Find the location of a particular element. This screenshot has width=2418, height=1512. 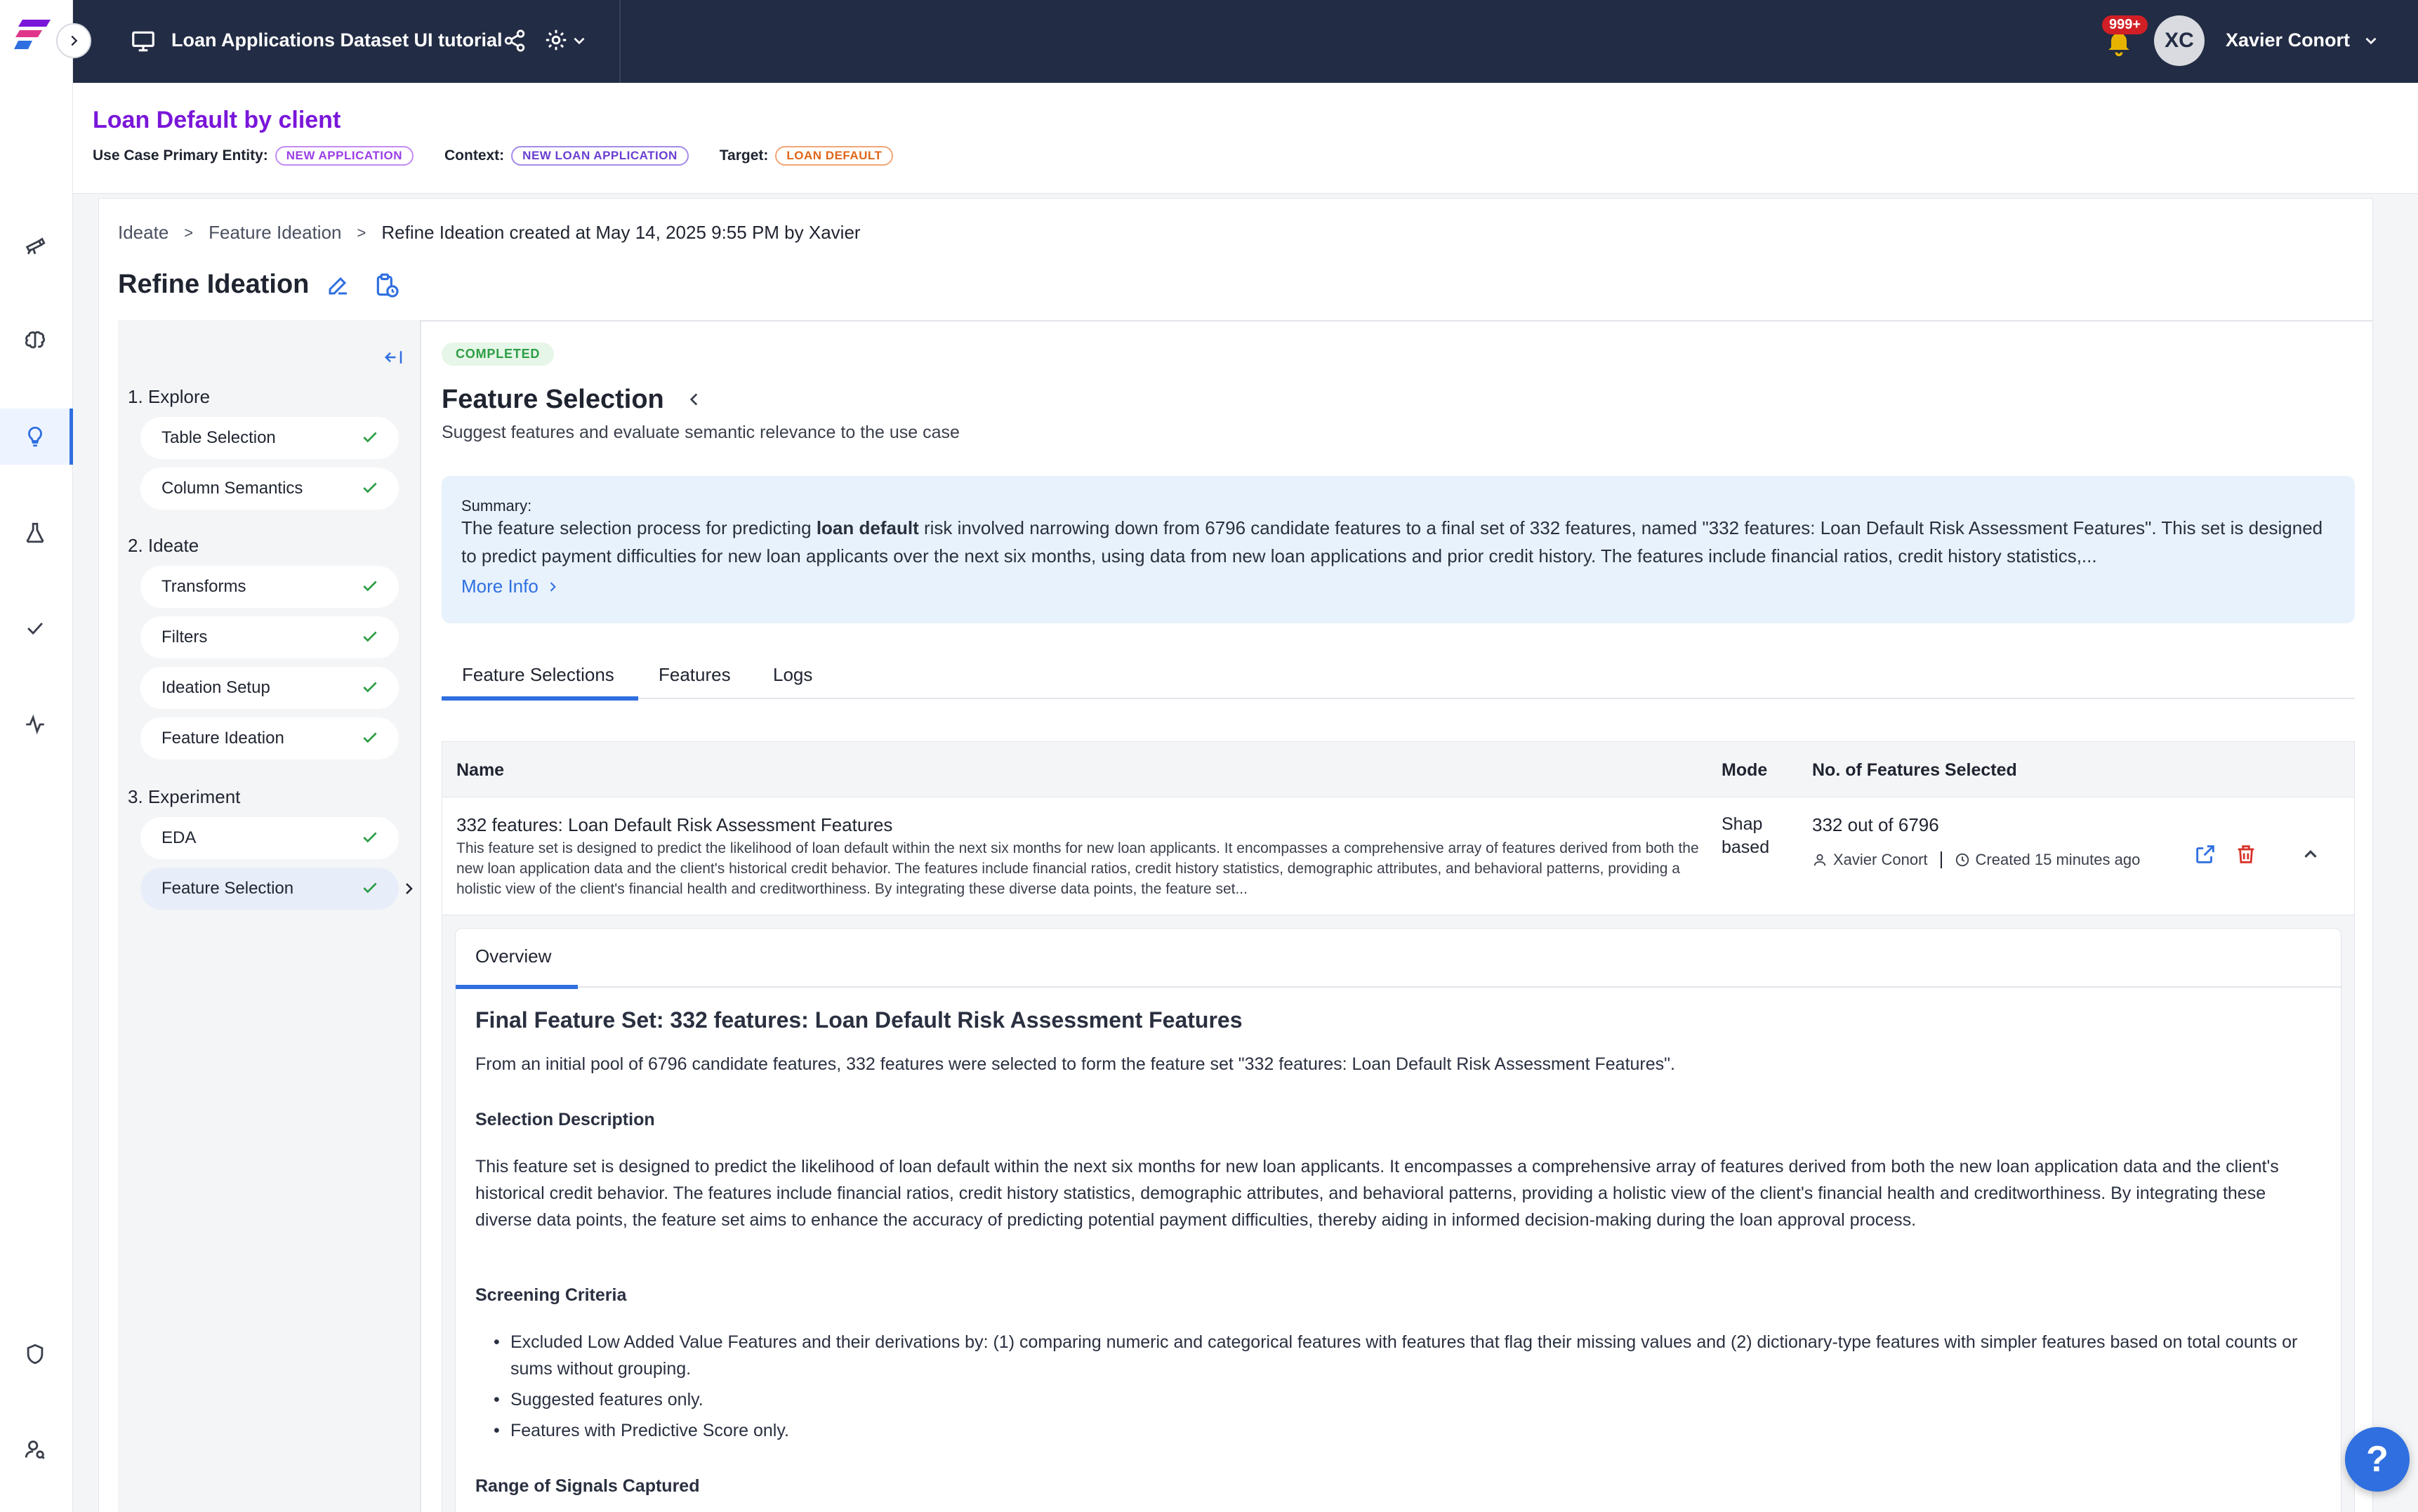

help-button: ? is located at coordinates (2377, 1459).